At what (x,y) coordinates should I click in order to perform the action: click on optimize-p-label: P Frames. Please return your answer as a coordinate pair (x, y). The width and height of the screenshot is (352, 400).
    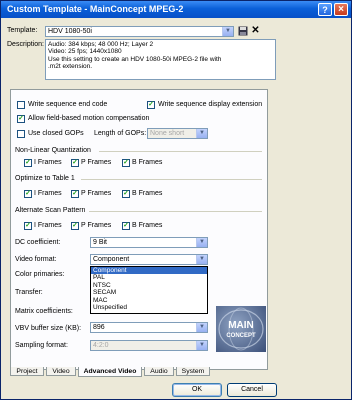
    Looking at the image, I should click on (96, 193).